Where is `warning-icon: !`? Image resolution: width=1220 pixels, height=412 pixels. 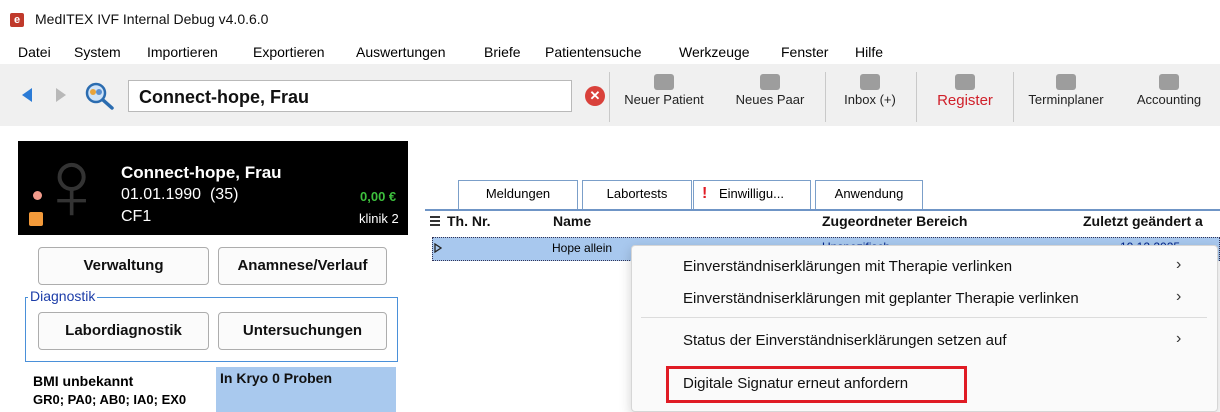
warning-icon: ! is located at coordinates (705, 193).